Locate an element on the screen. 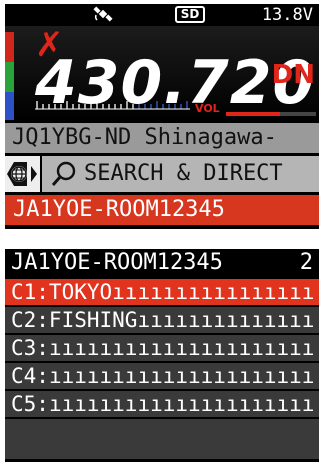  search-direct-label: SEARCH & DIRECT is located at coordinates (183, 173).